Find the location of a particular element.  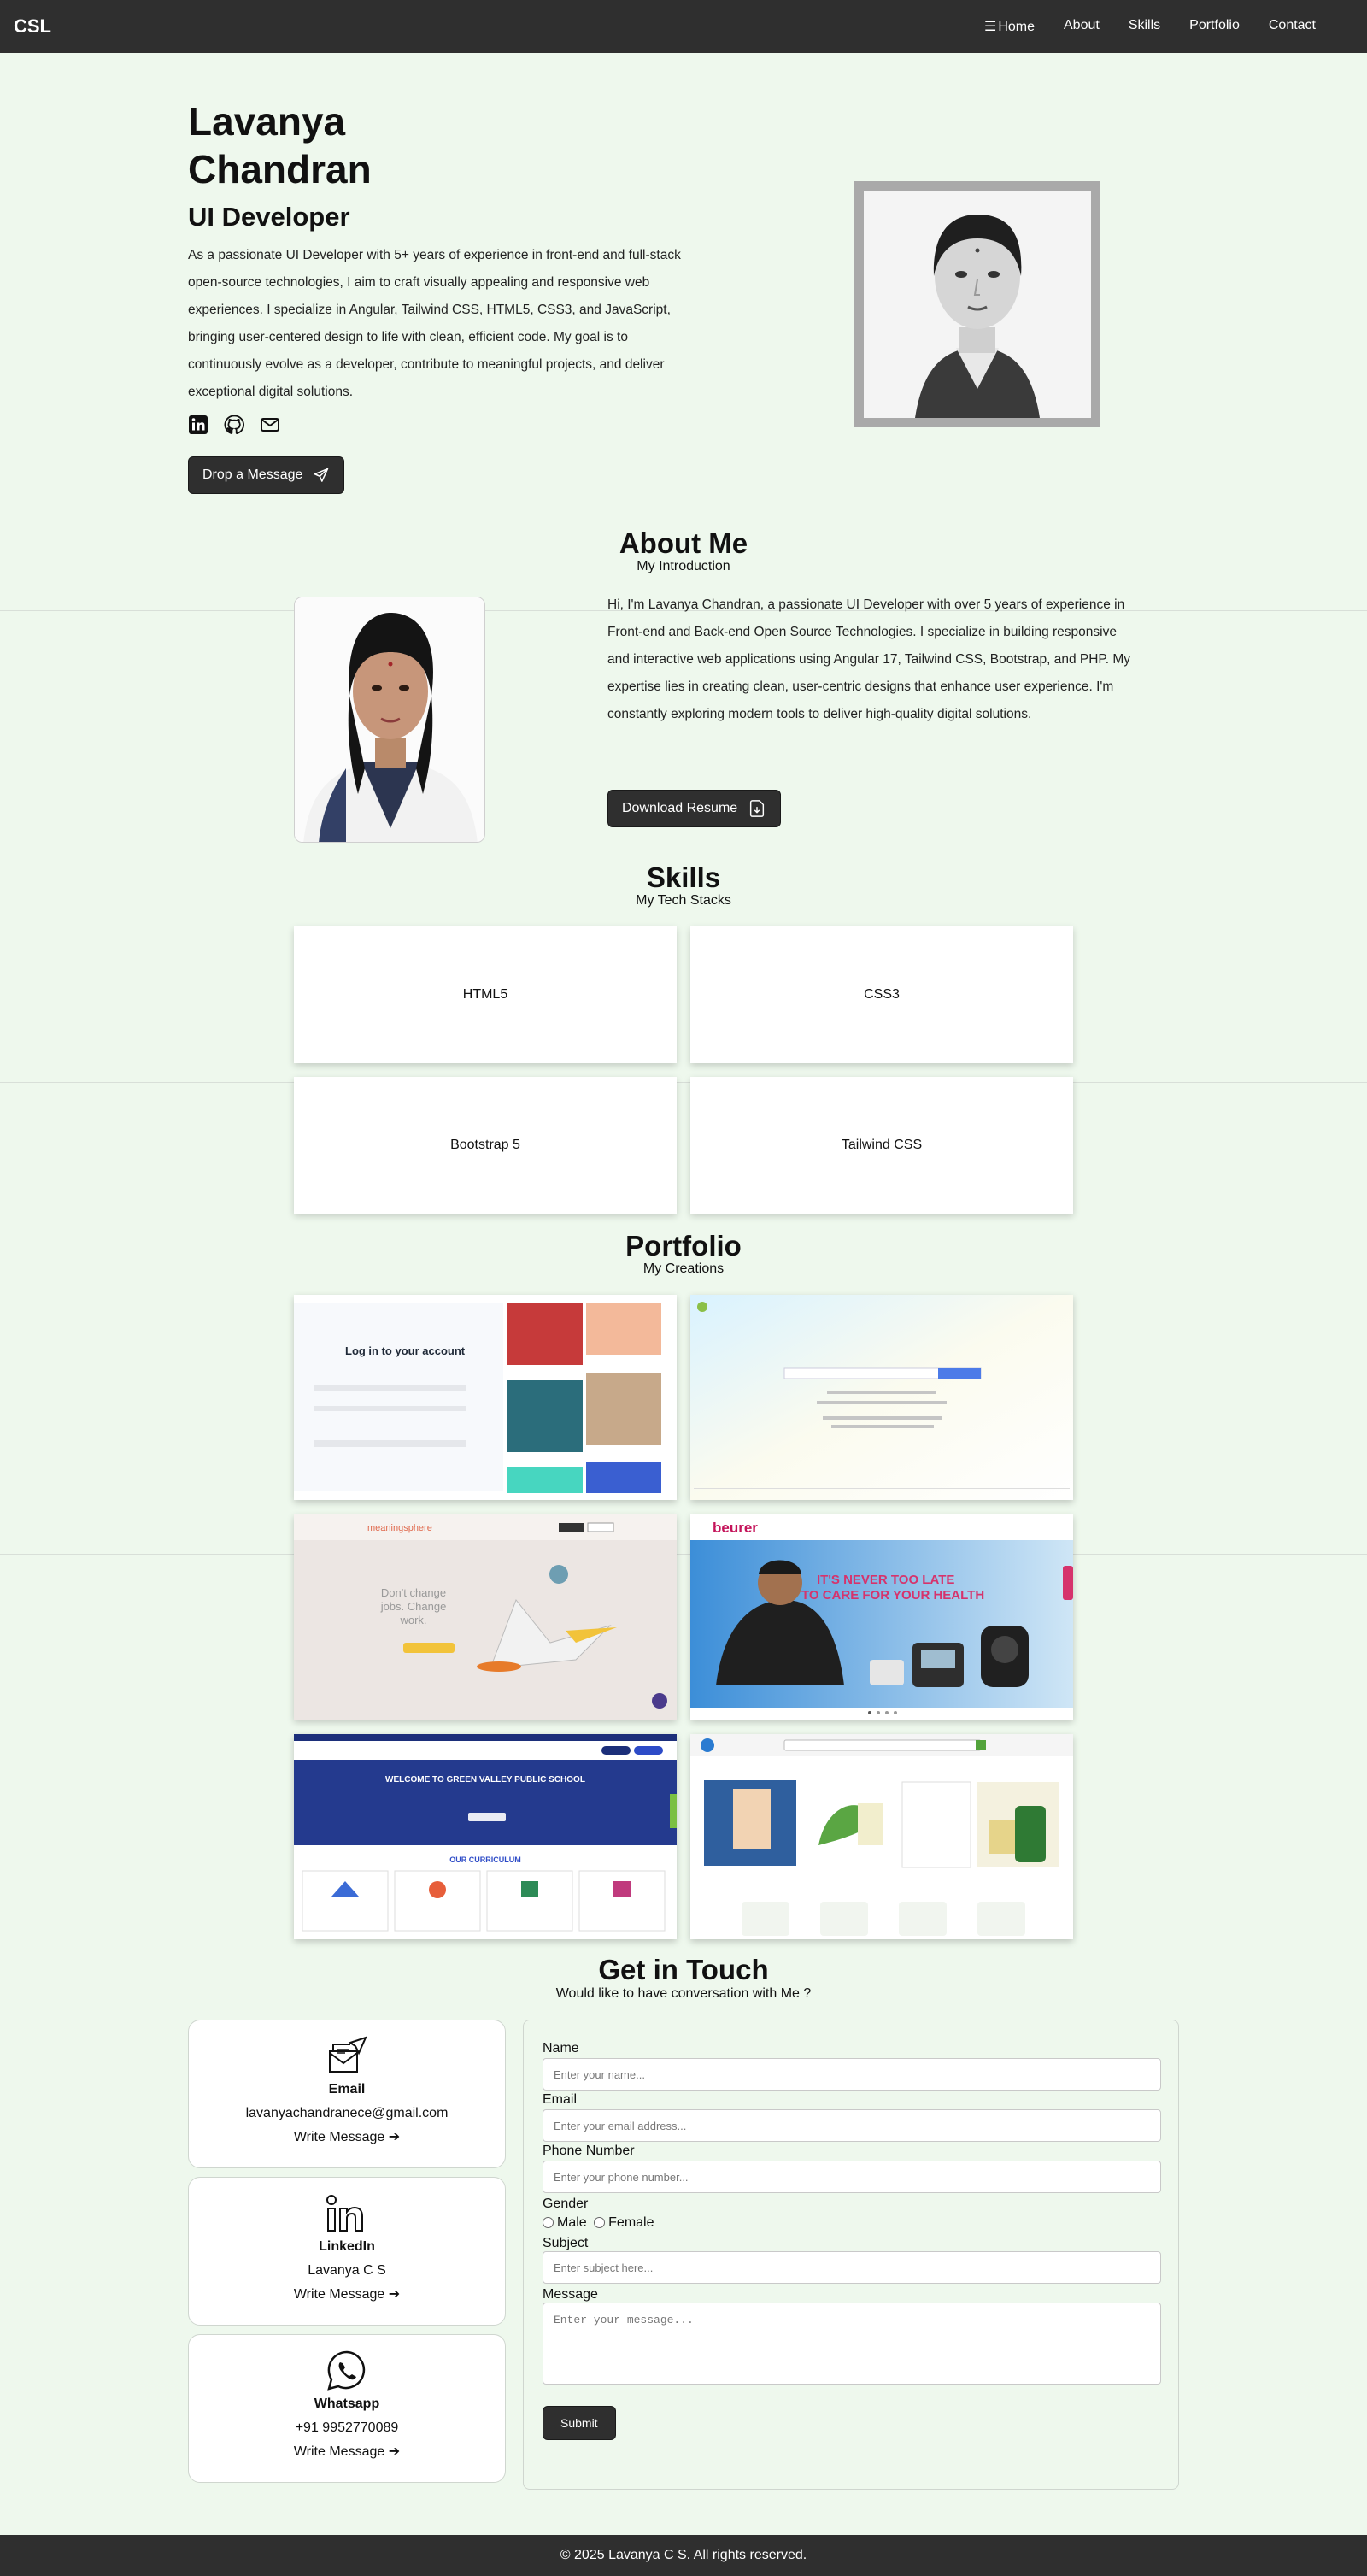

hero-role: UI Developer is located at coordinates (269, 217).